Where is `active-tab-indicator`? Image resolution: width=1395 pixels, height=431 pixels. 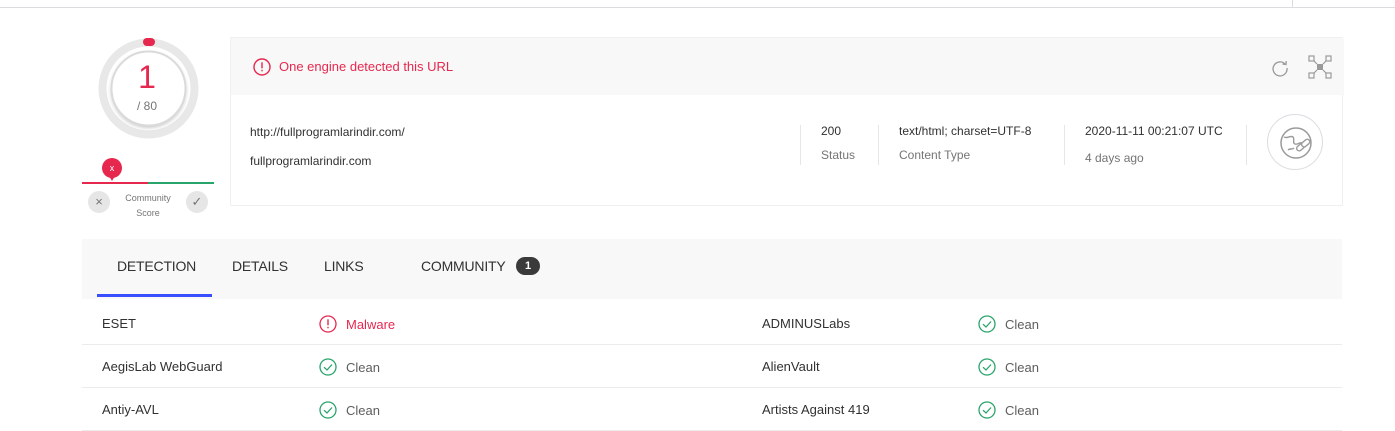 active-tab-indicator is located at coordinates (154, 295).